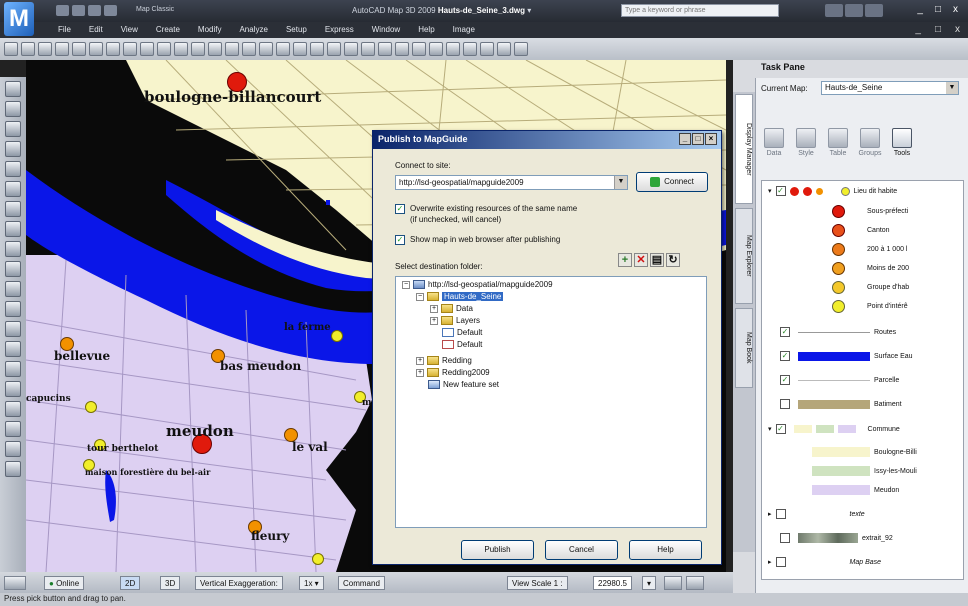 This screenshot has width=968, height=606. What do you see at coordinates (581, 550) in the screenshot?
I see `cancel-button: Cancel` at bounding box center [581, 550].